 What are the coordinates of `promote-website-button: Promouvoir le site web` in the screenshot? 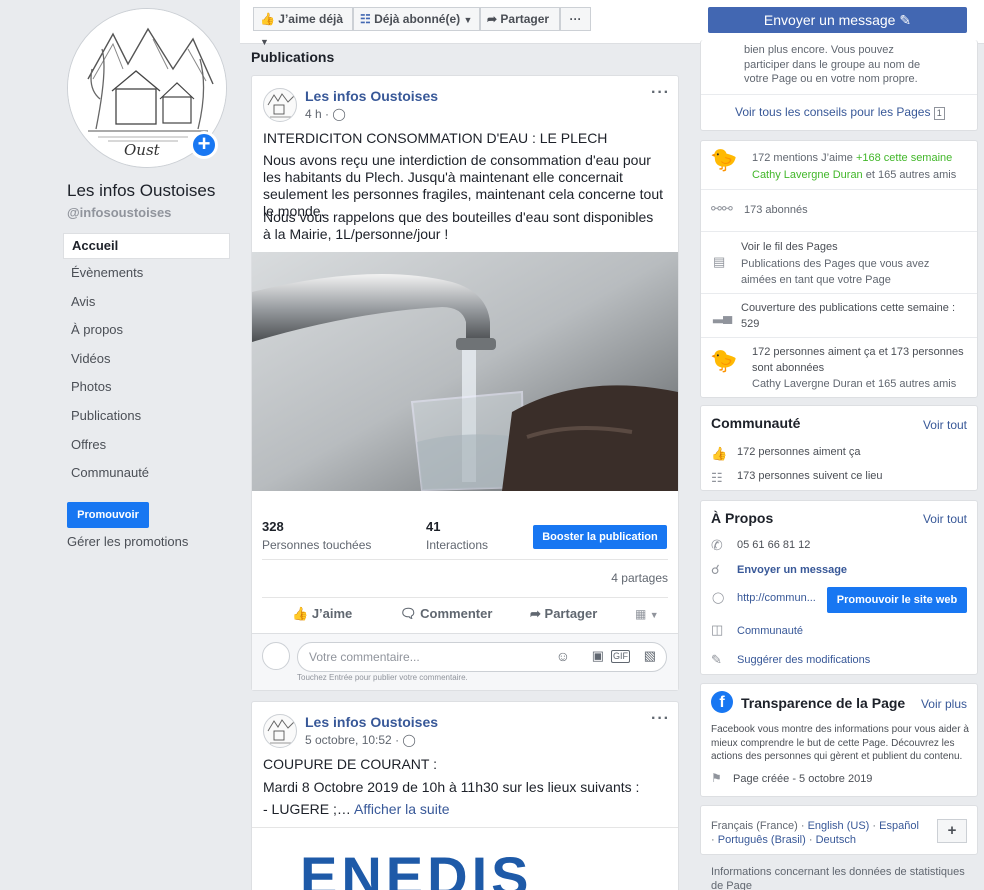 It's located at (897, 600).